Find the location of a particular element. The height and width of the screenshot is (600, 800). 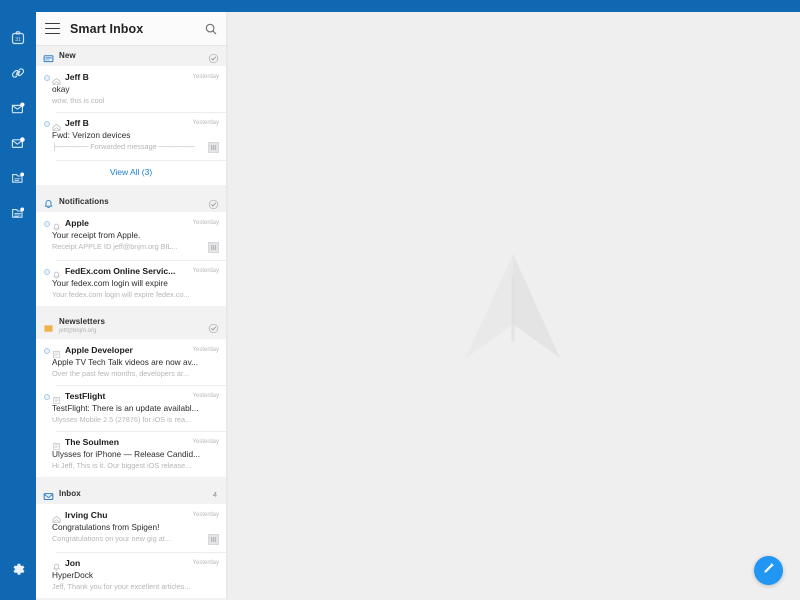

message-sender: Apple is located at coordinates (77, 223).